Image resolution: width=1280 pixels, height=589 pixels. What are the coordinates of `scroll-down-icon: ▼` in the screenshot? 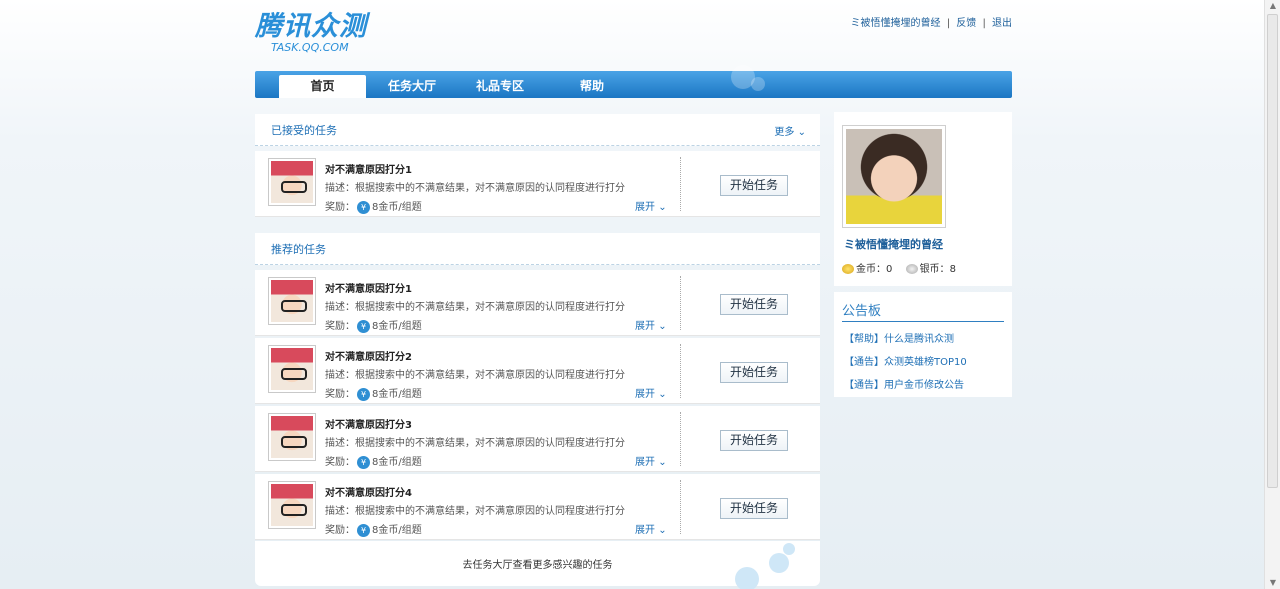 It's located at (1273, 583).